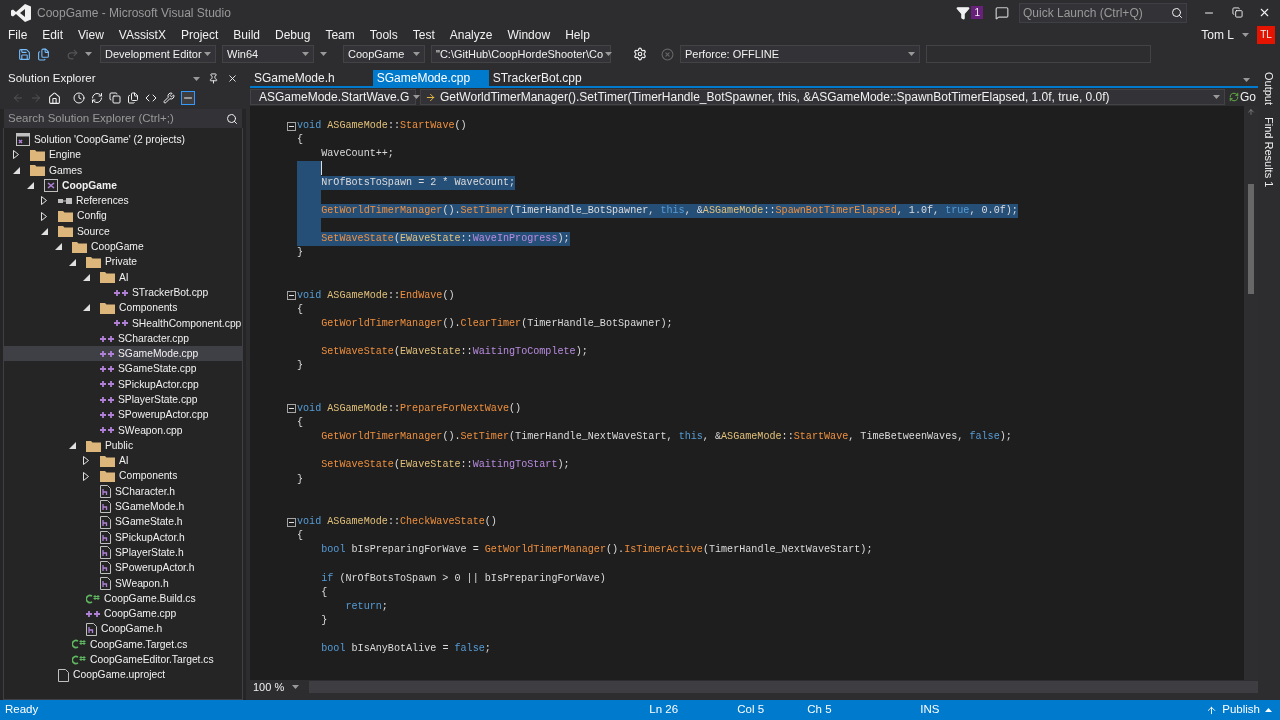  What do you see at coordinates (1002, 12) in the screenshot?
I see `feedback-icon` at bounding box center [1002, 12].